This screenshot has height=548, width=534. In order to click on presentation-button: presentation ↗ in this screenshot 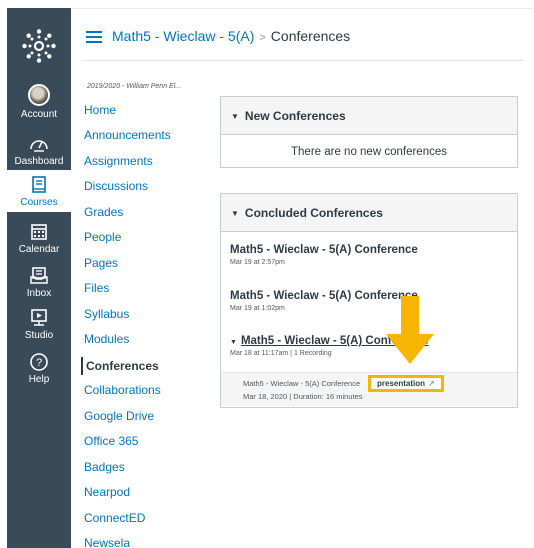, I will do `click(406, 383)`.